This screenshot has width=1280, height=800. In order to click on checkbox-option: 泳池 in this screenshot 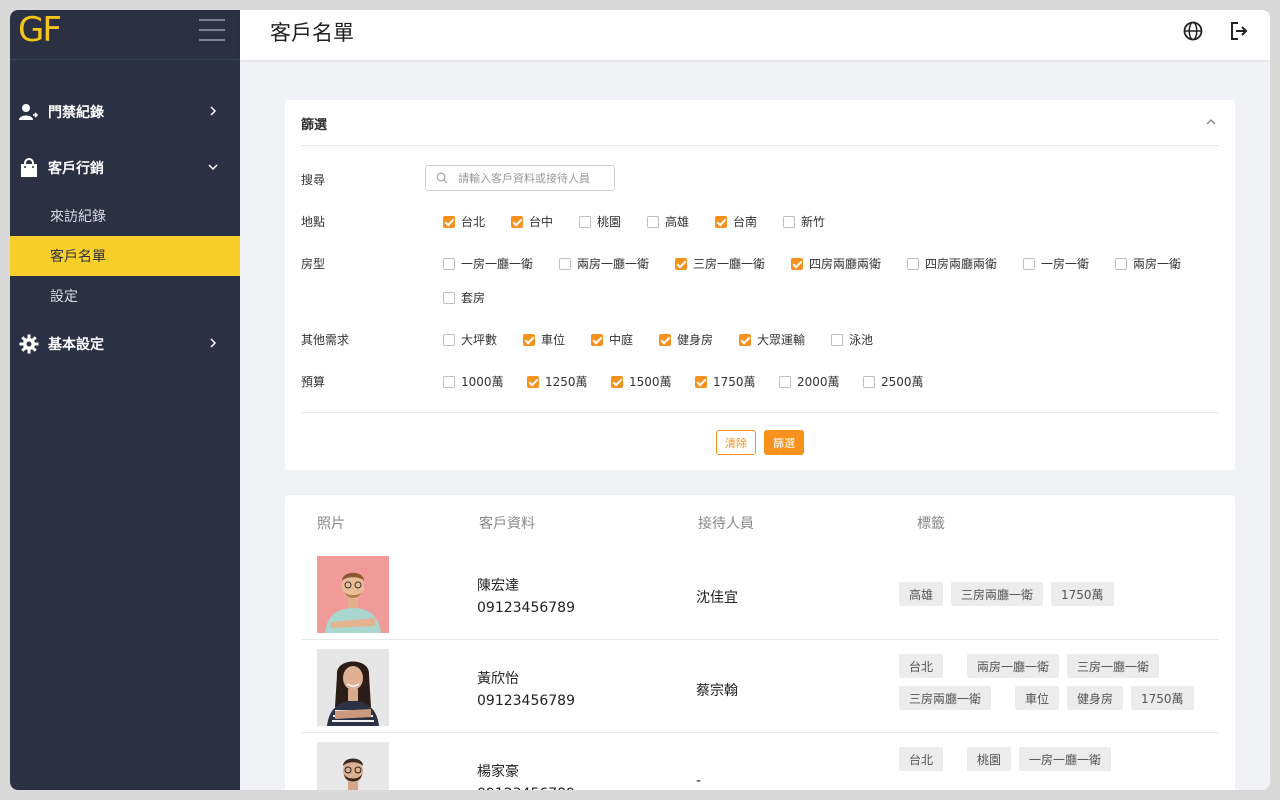, I will do `click(852, 339)`.